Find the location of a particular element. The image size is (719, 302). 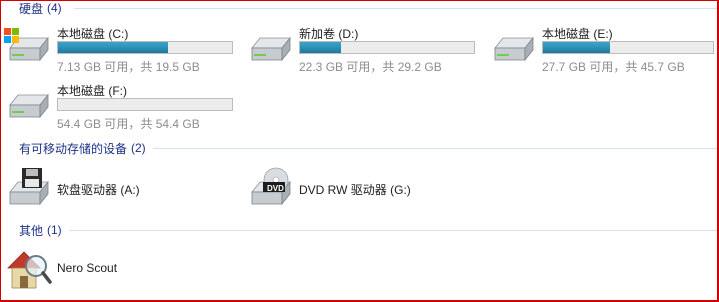

group-count: (4) is located at coordinates (54, 8).